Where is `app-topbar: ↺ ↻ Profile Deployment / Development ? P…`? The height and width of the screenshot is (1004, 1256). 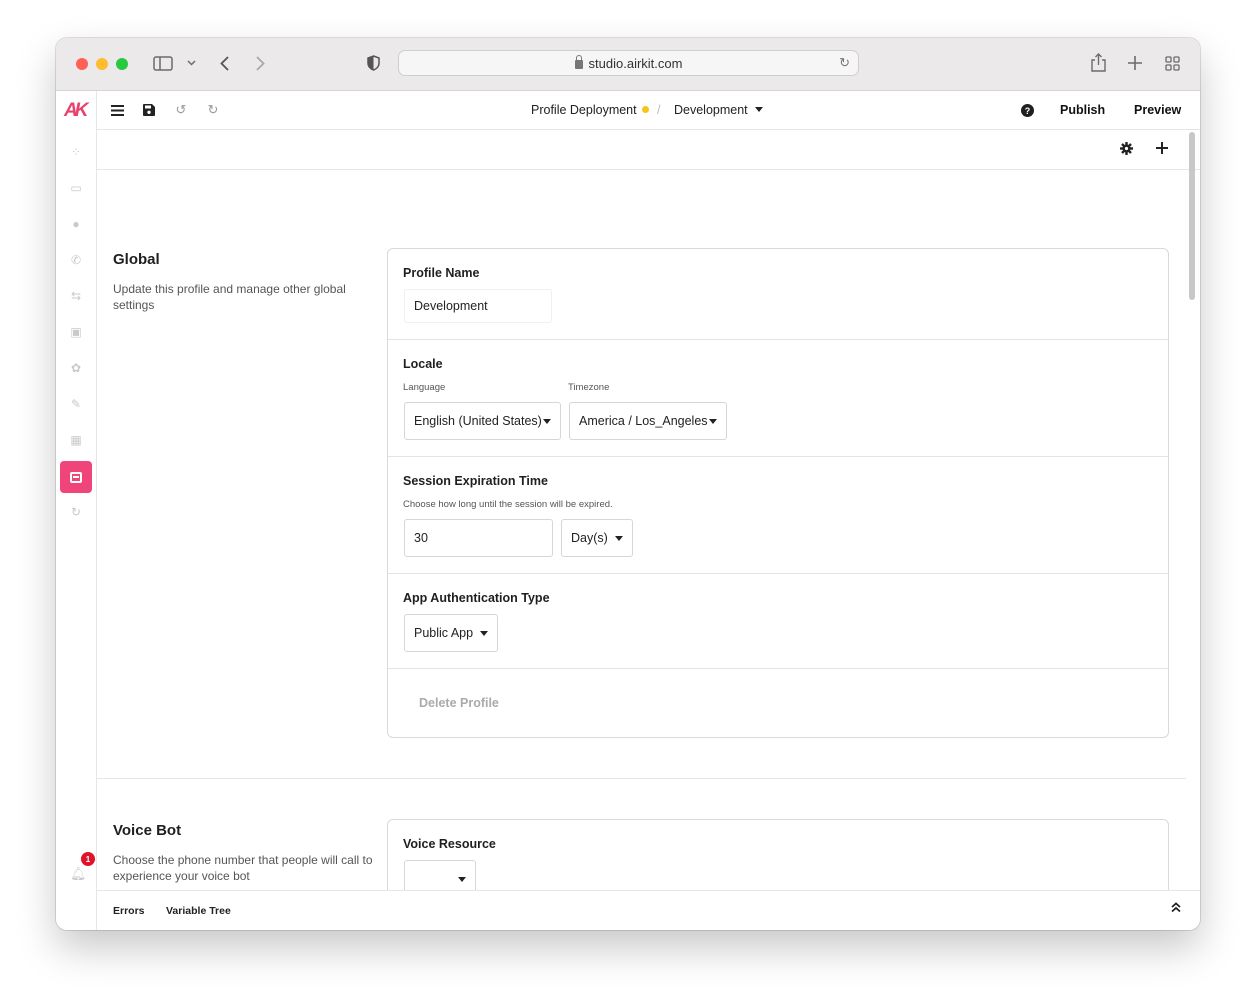
app-topbar: ↺ ↻ Profile Deployment / Development ? P… is located at coordinates (648, 110).